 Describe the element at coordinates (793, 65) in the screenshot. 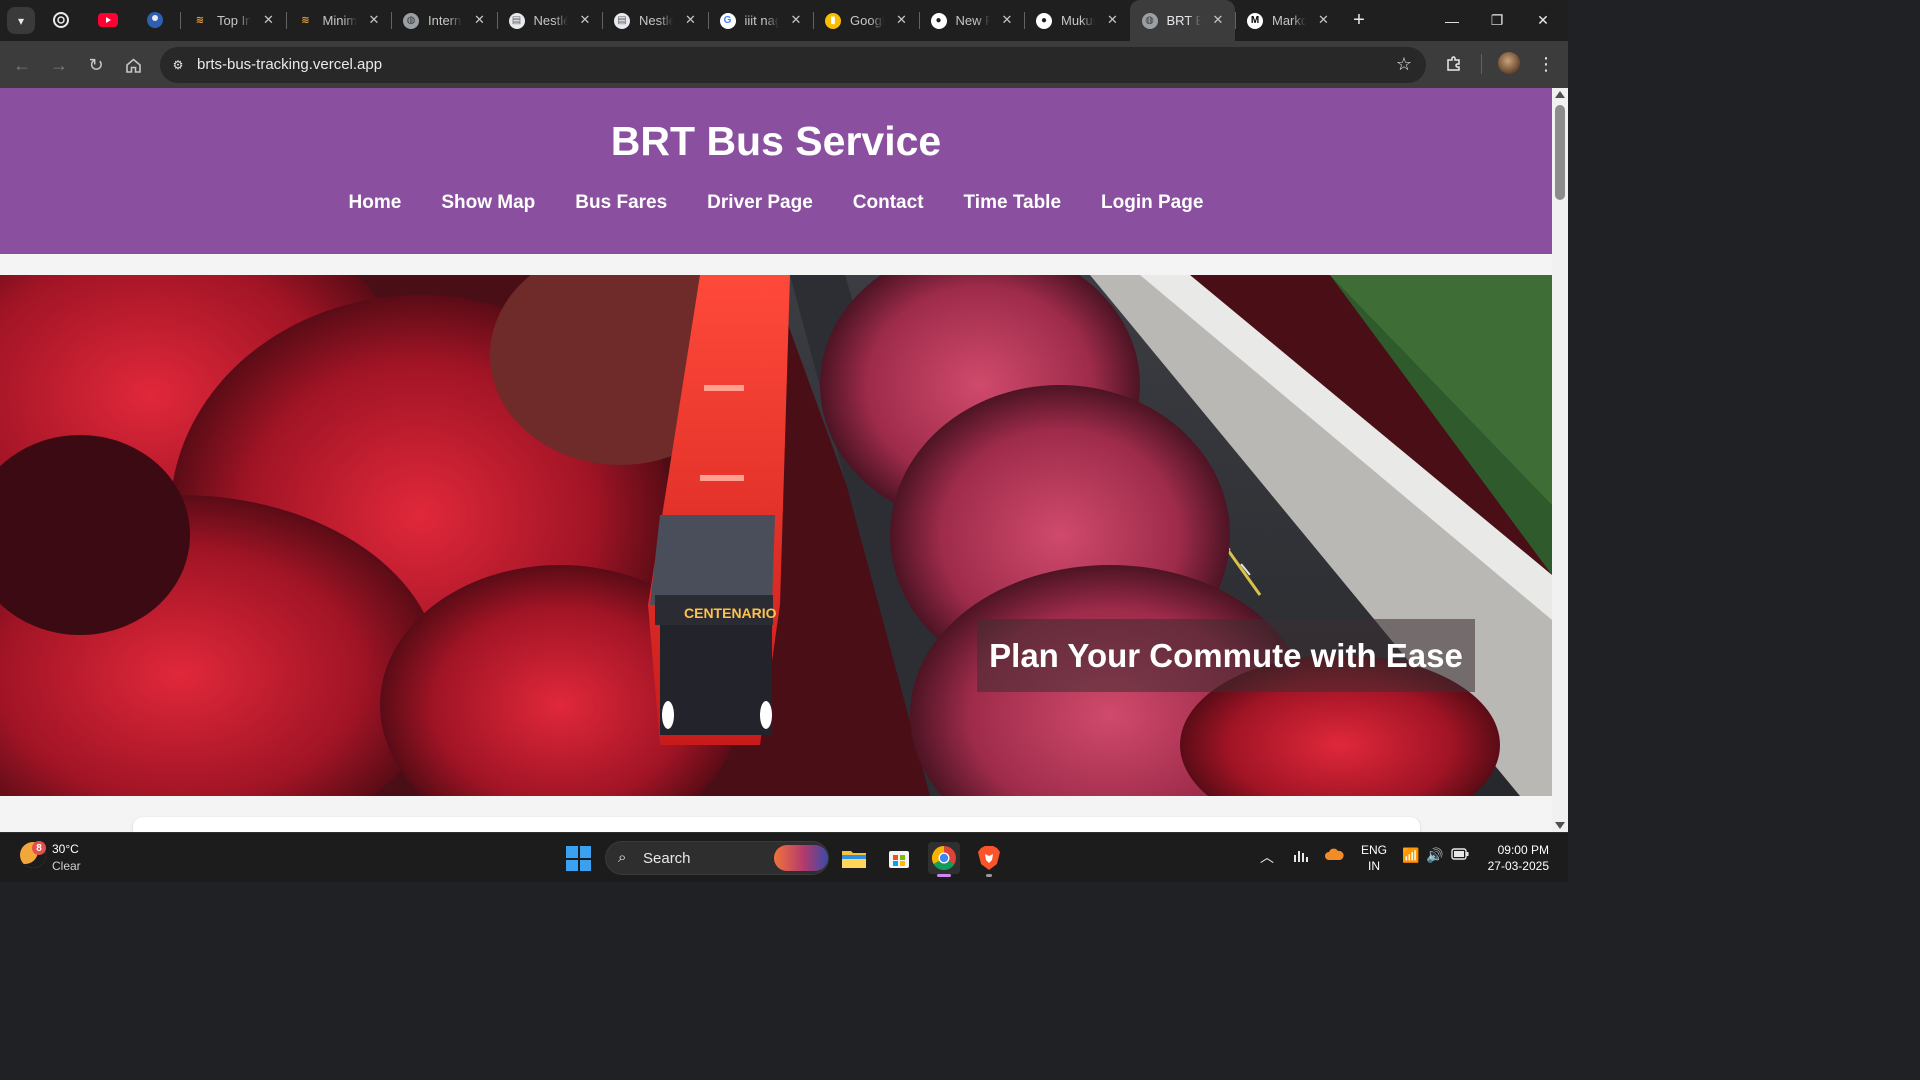

I see `address-bar: ⚙ brts-bus-tracking.vercel.app ☆` at that location.